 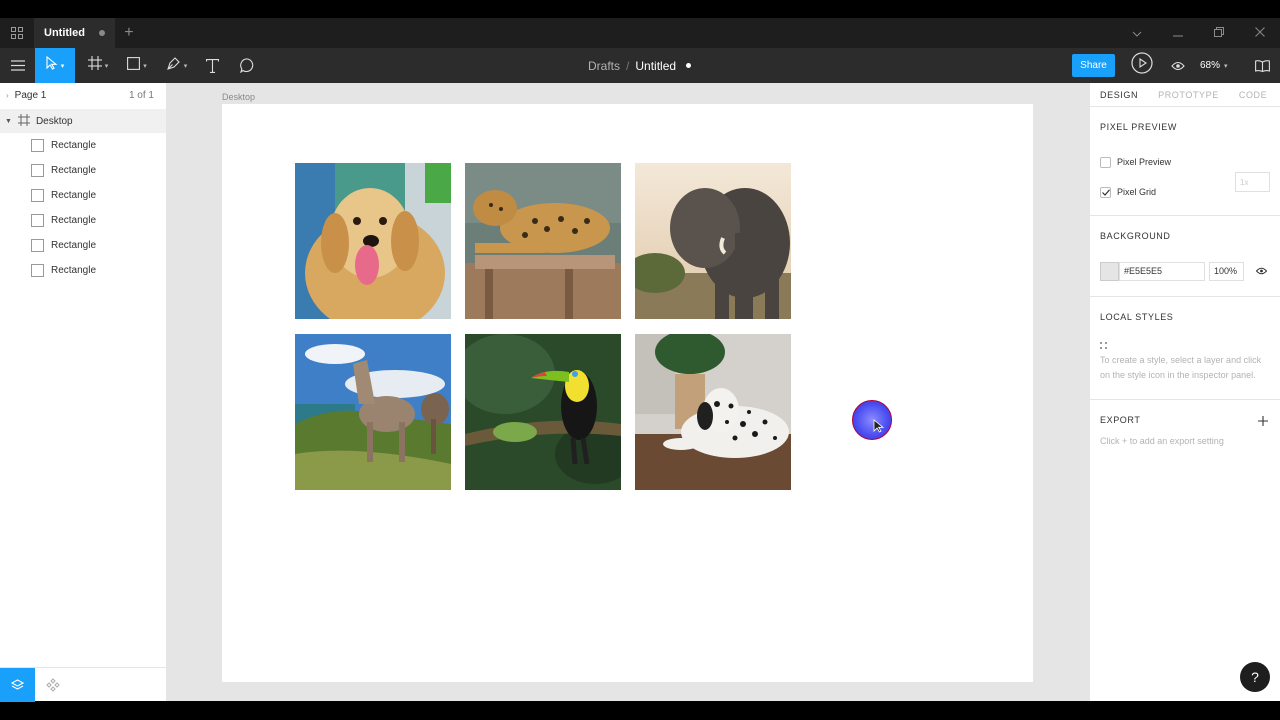 What do you see at coordinates (83, 95) in the screenshot?
I see `page-selector: › Page 1 1 of 1` at bounding box center [83, 95].